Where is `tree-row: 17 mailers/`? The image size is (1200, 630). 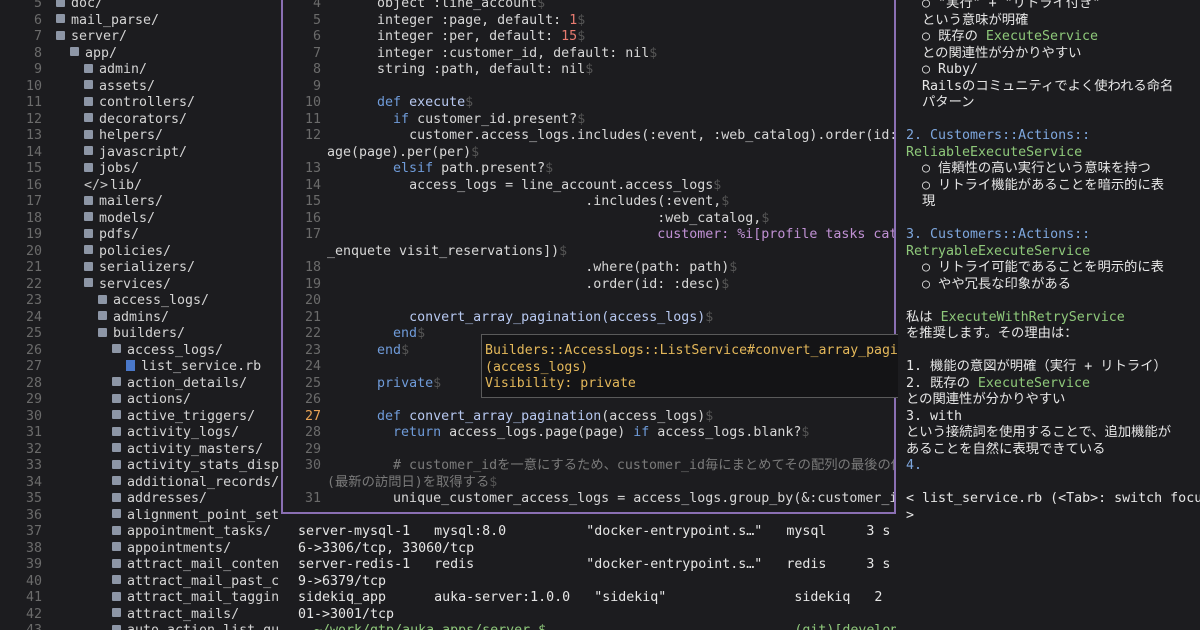 tree-row: 17 mailers/ is located at coordinates (140, 202).